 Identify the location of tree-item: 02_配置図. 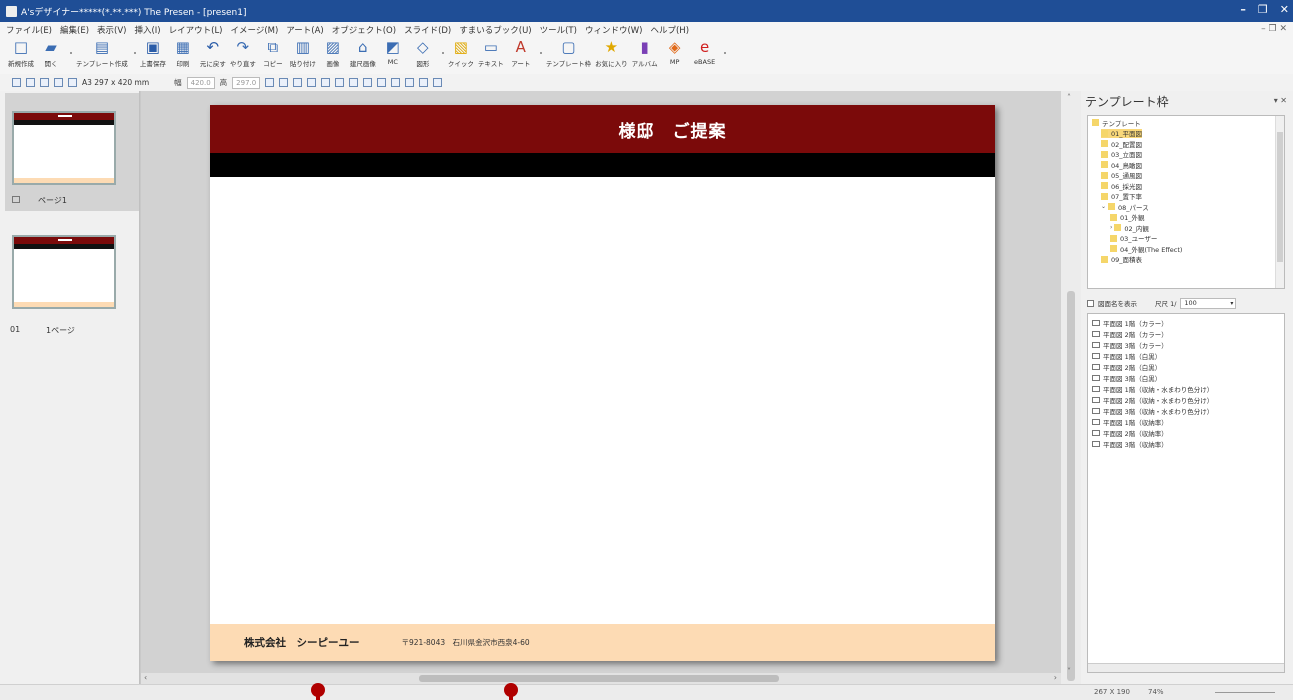
(1121, 144).